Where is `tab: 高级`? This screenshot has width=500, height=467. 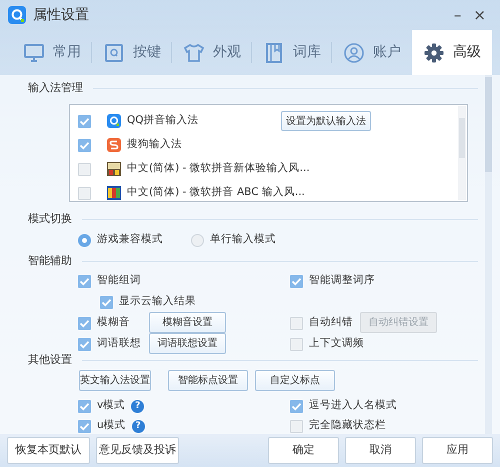
tab: 高级 is located at coordinates (452, 52).